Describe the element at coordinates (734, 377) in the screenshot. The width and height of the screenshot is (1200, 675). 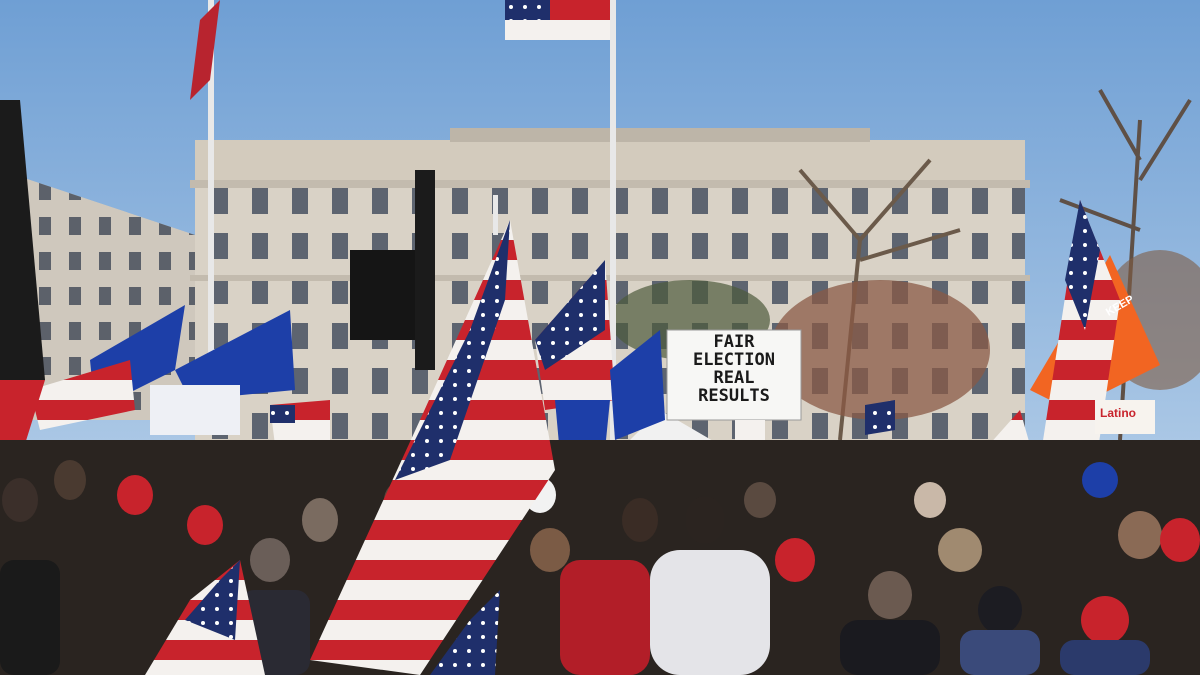
I see `sign-line-3: REAL` at that location.